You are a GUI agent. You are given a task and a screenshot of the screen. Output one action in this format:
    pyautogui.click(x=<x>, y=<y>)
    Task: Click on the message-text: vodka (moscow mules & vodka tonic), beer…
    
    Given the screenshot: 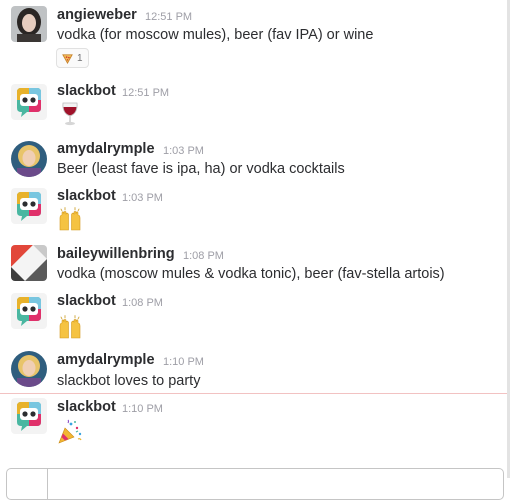 What is the action you would take?
    pyautogui.click(x=251, y=274)
    